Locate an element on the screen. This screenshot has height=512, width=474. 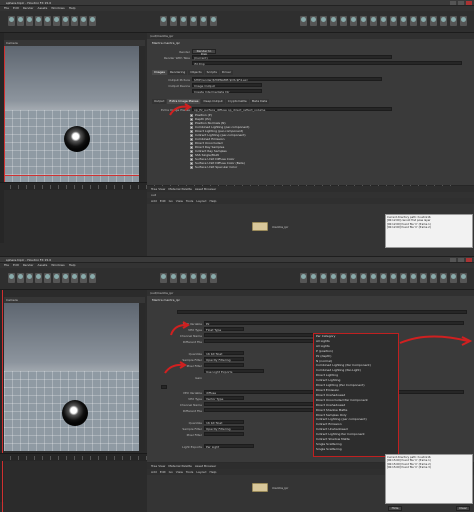
plane-toggle is located at coordinates (164, 387).